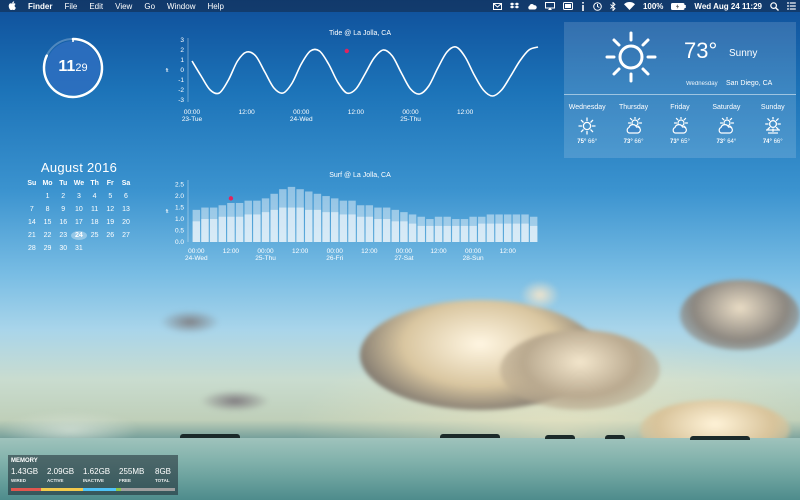  What do you see at coordinates (40, 6) in the screenshot?
I see `menu-app-name: Finder` at bounding box center [40, 6].